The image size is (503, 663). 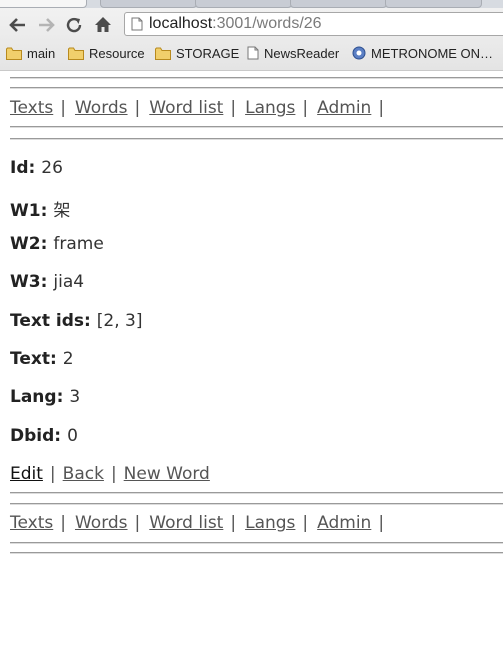 I want to click on field-w3: W3: jia4, so click(x=47, y=282).